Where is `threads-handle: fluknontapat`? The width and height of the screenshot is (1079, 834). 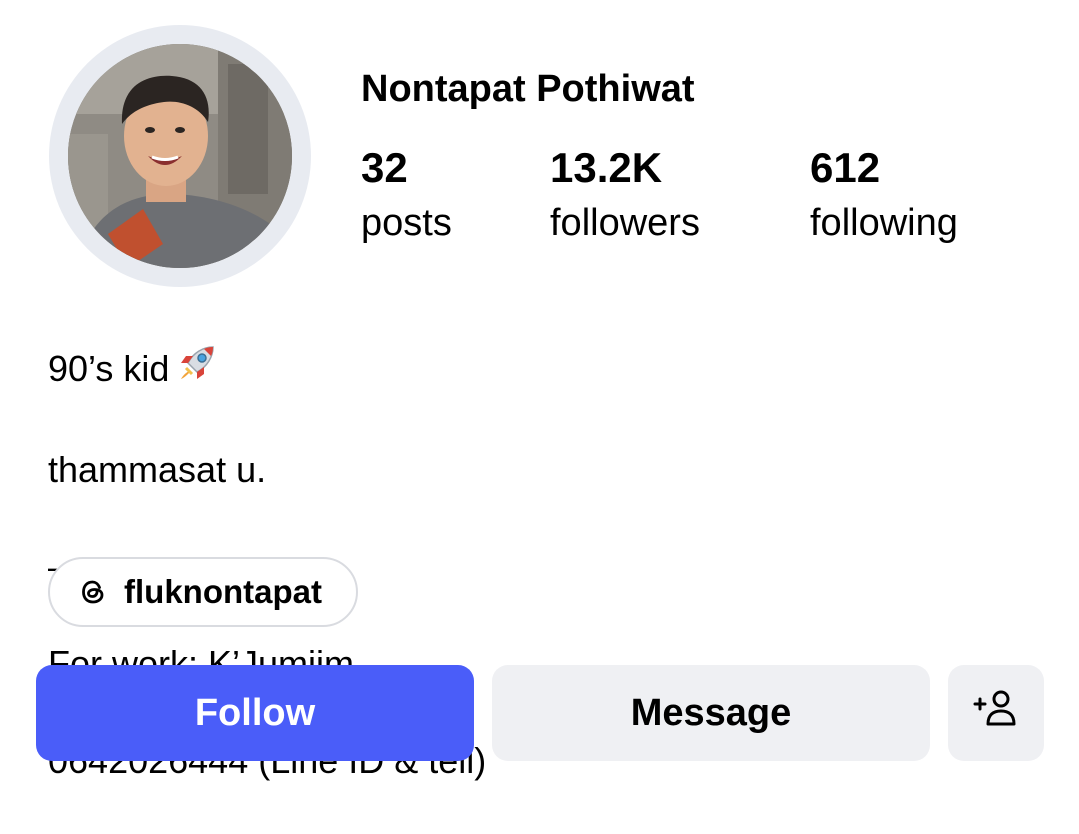 threads-handle: fluknontapat is located at coordinates (223, 591).